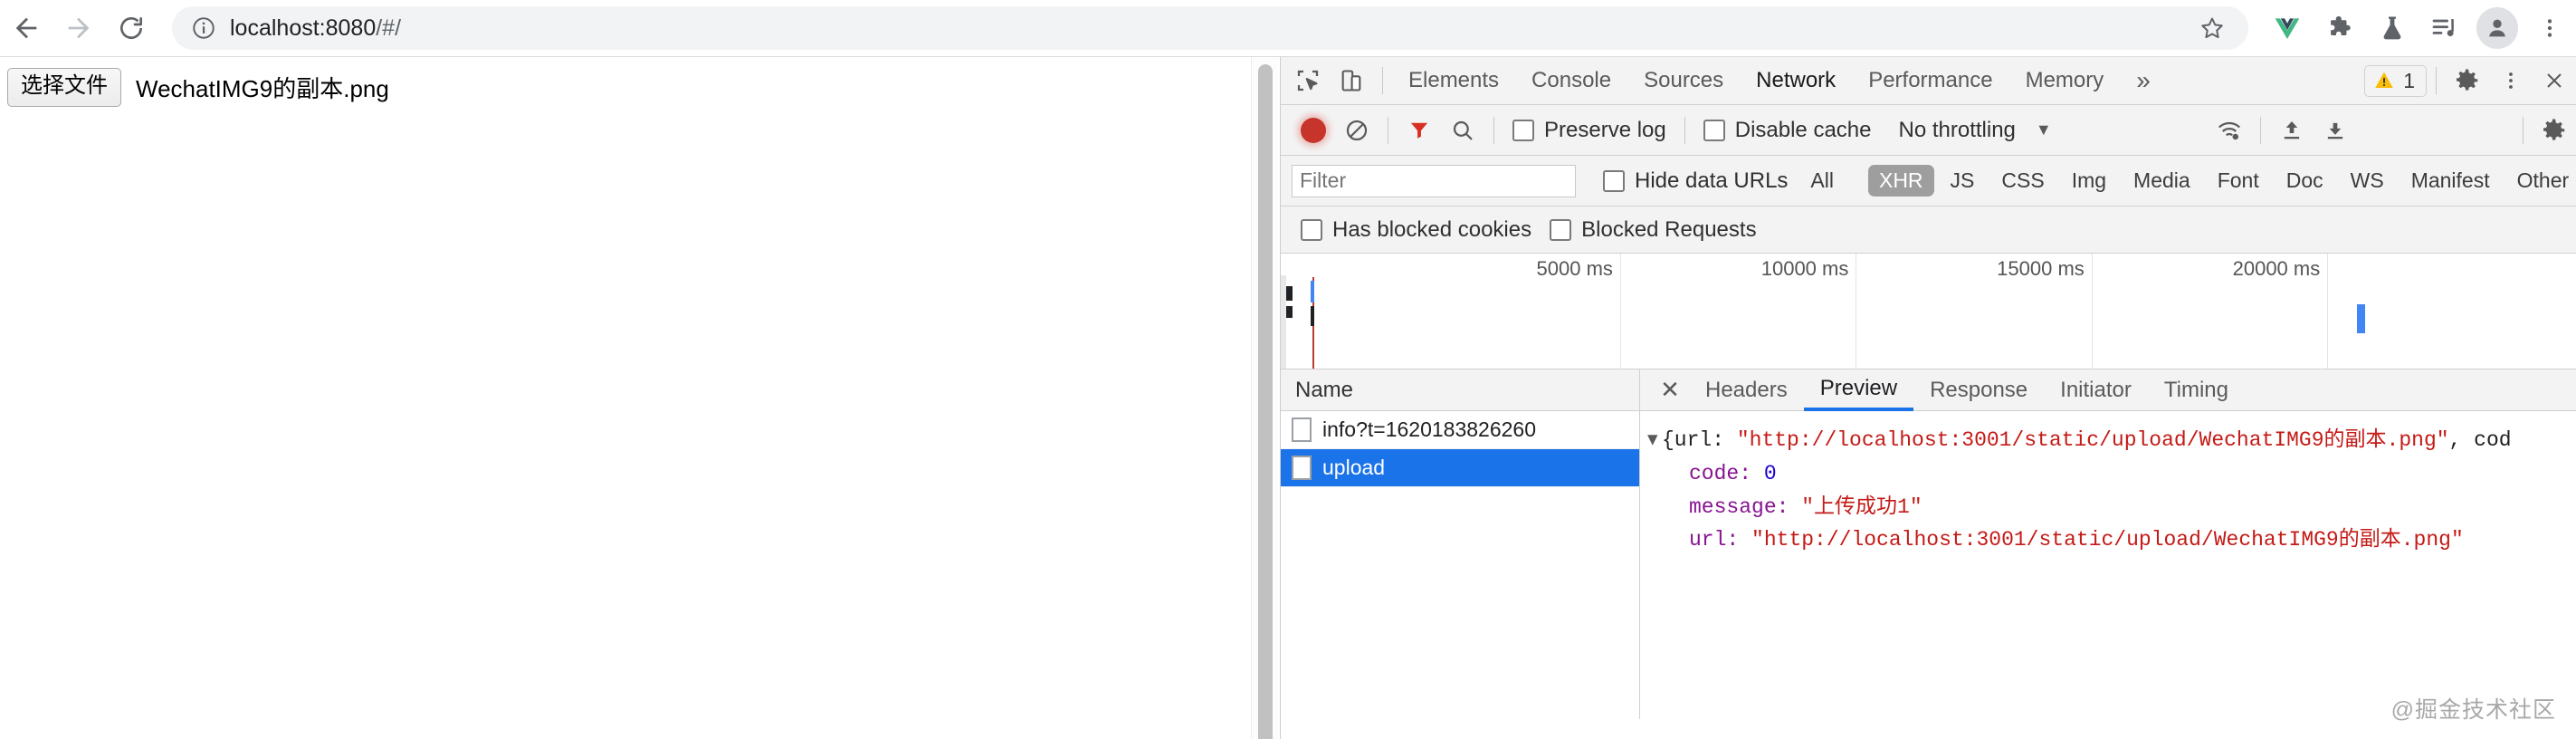 Image resolution: width=2576 pixels, height=739 pixels. I want to click on address-bar: localhost:8080/#/, so click(1210, 28).